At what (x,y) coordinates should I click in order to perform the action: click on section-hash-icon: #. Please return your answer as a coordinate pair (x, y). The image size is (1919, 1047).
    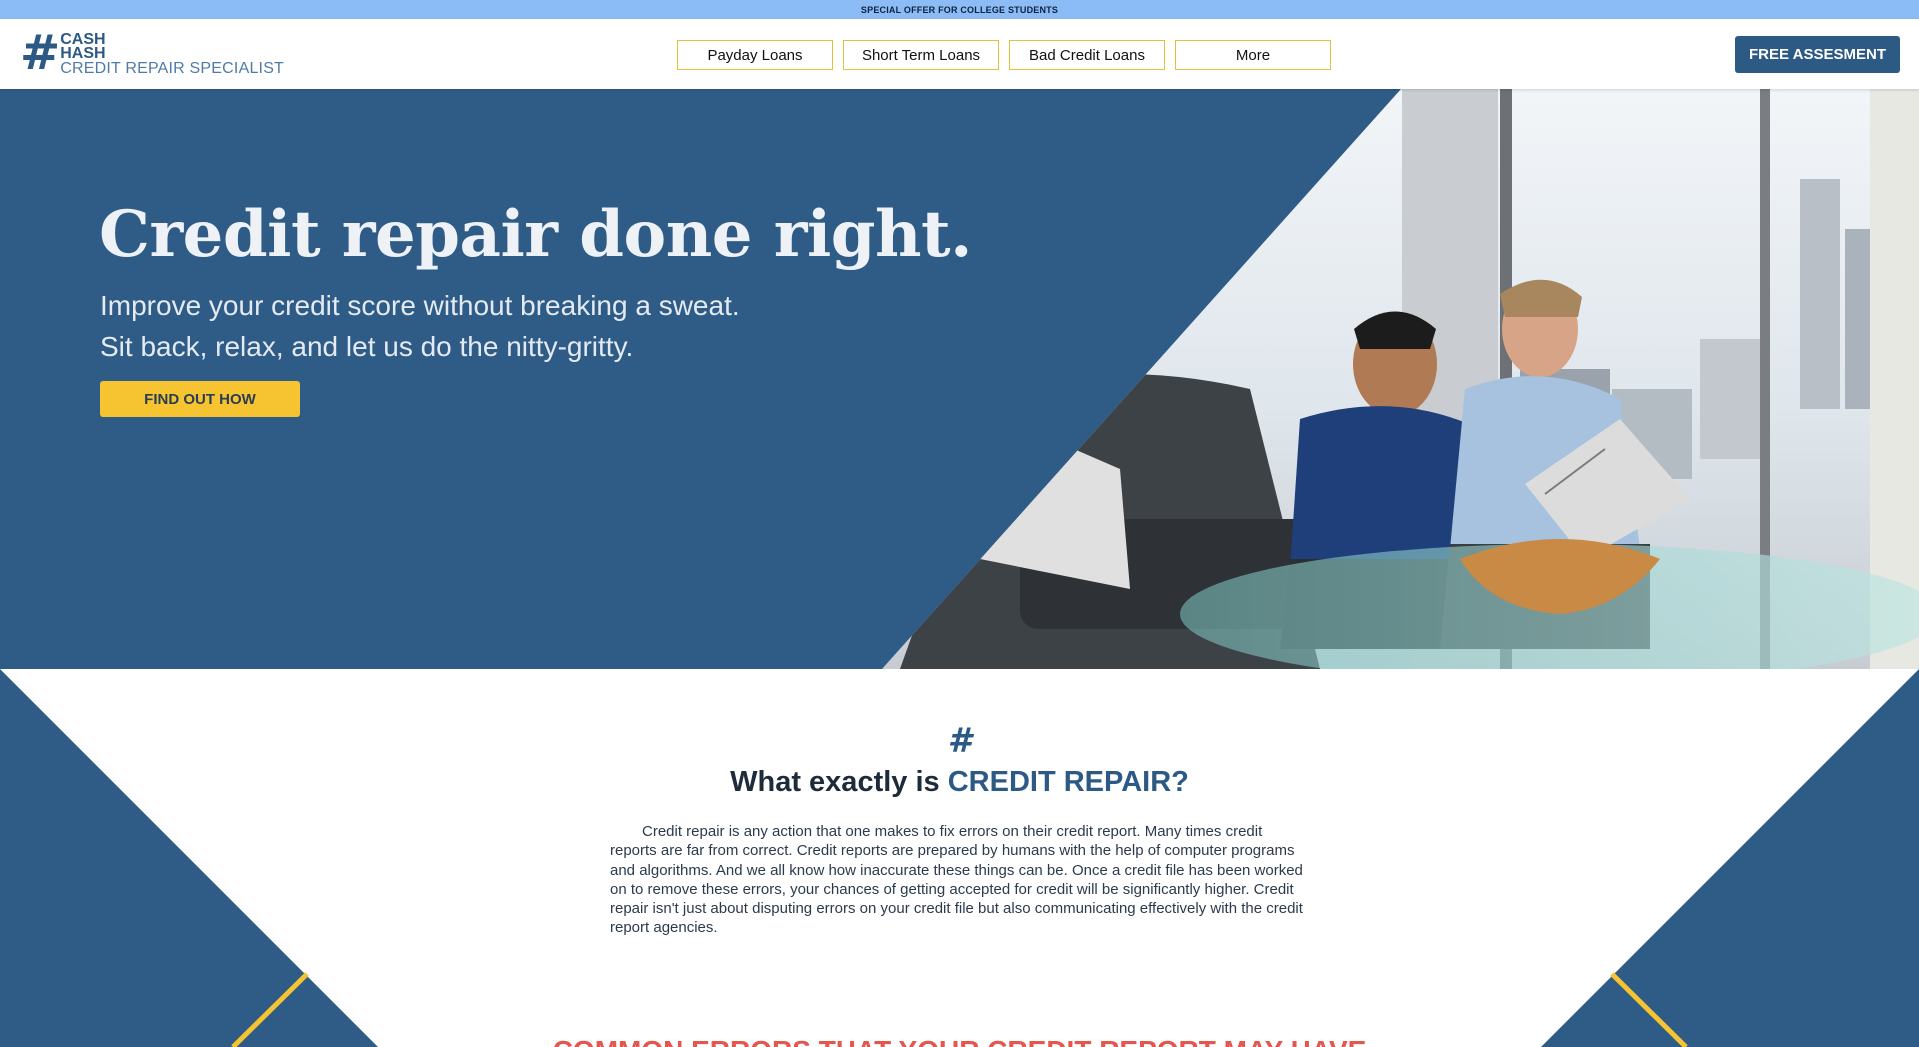
    Looking at the image, I should click on (959, 741).